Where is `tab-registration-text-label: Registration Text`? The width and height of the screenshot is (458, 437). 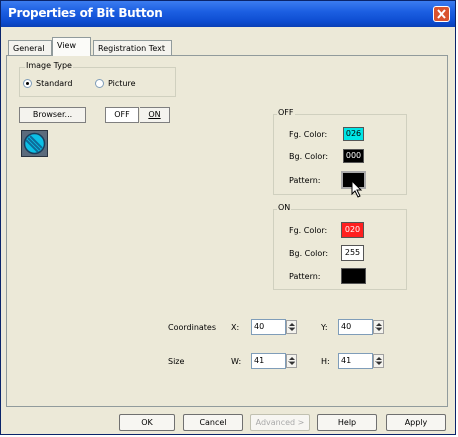 tab-registration-text-label: Registration Text is located at coordinates (131, 48).